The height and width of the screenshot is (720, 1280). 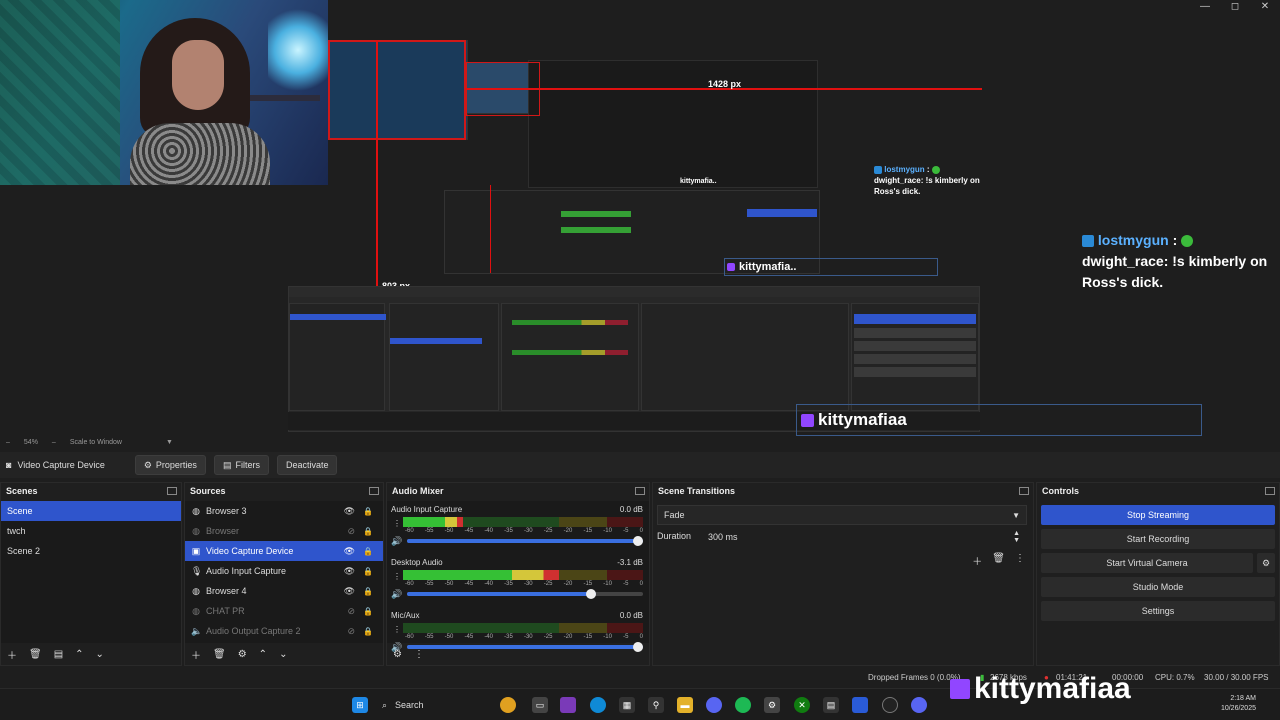 I want to click on settings-button: Settings, so click(x=1158, y=611).